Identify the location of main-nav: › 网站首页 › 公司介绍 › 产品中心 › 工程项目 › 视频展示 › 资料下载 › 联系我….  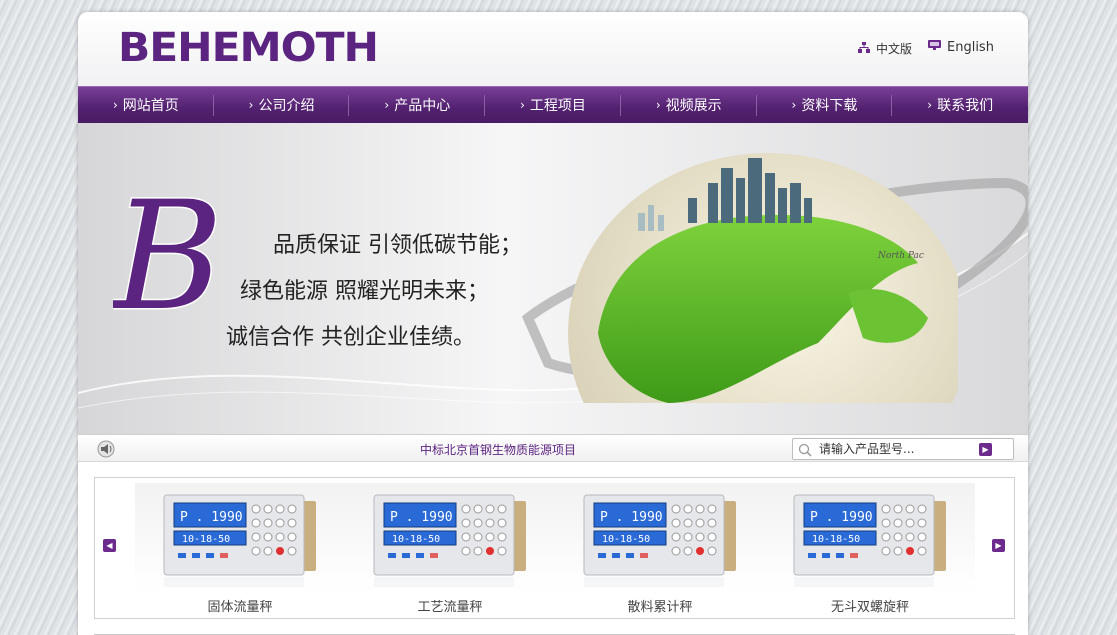
(553, 104).